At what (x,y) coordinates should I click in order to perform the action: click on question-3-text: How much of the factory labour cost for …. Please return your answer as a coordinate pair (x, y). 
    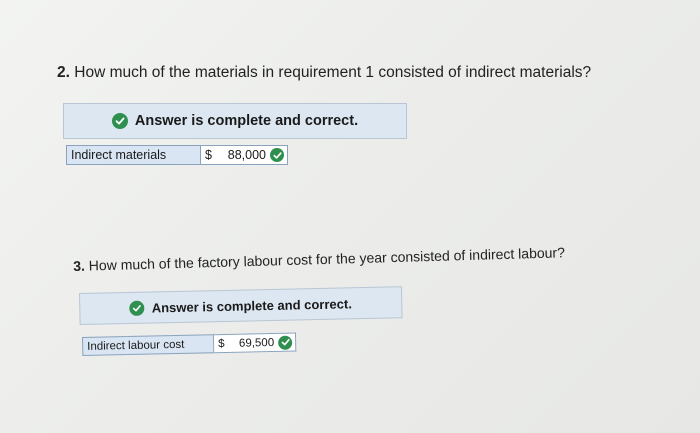
    Looking at the image, I should click on (327, 259).